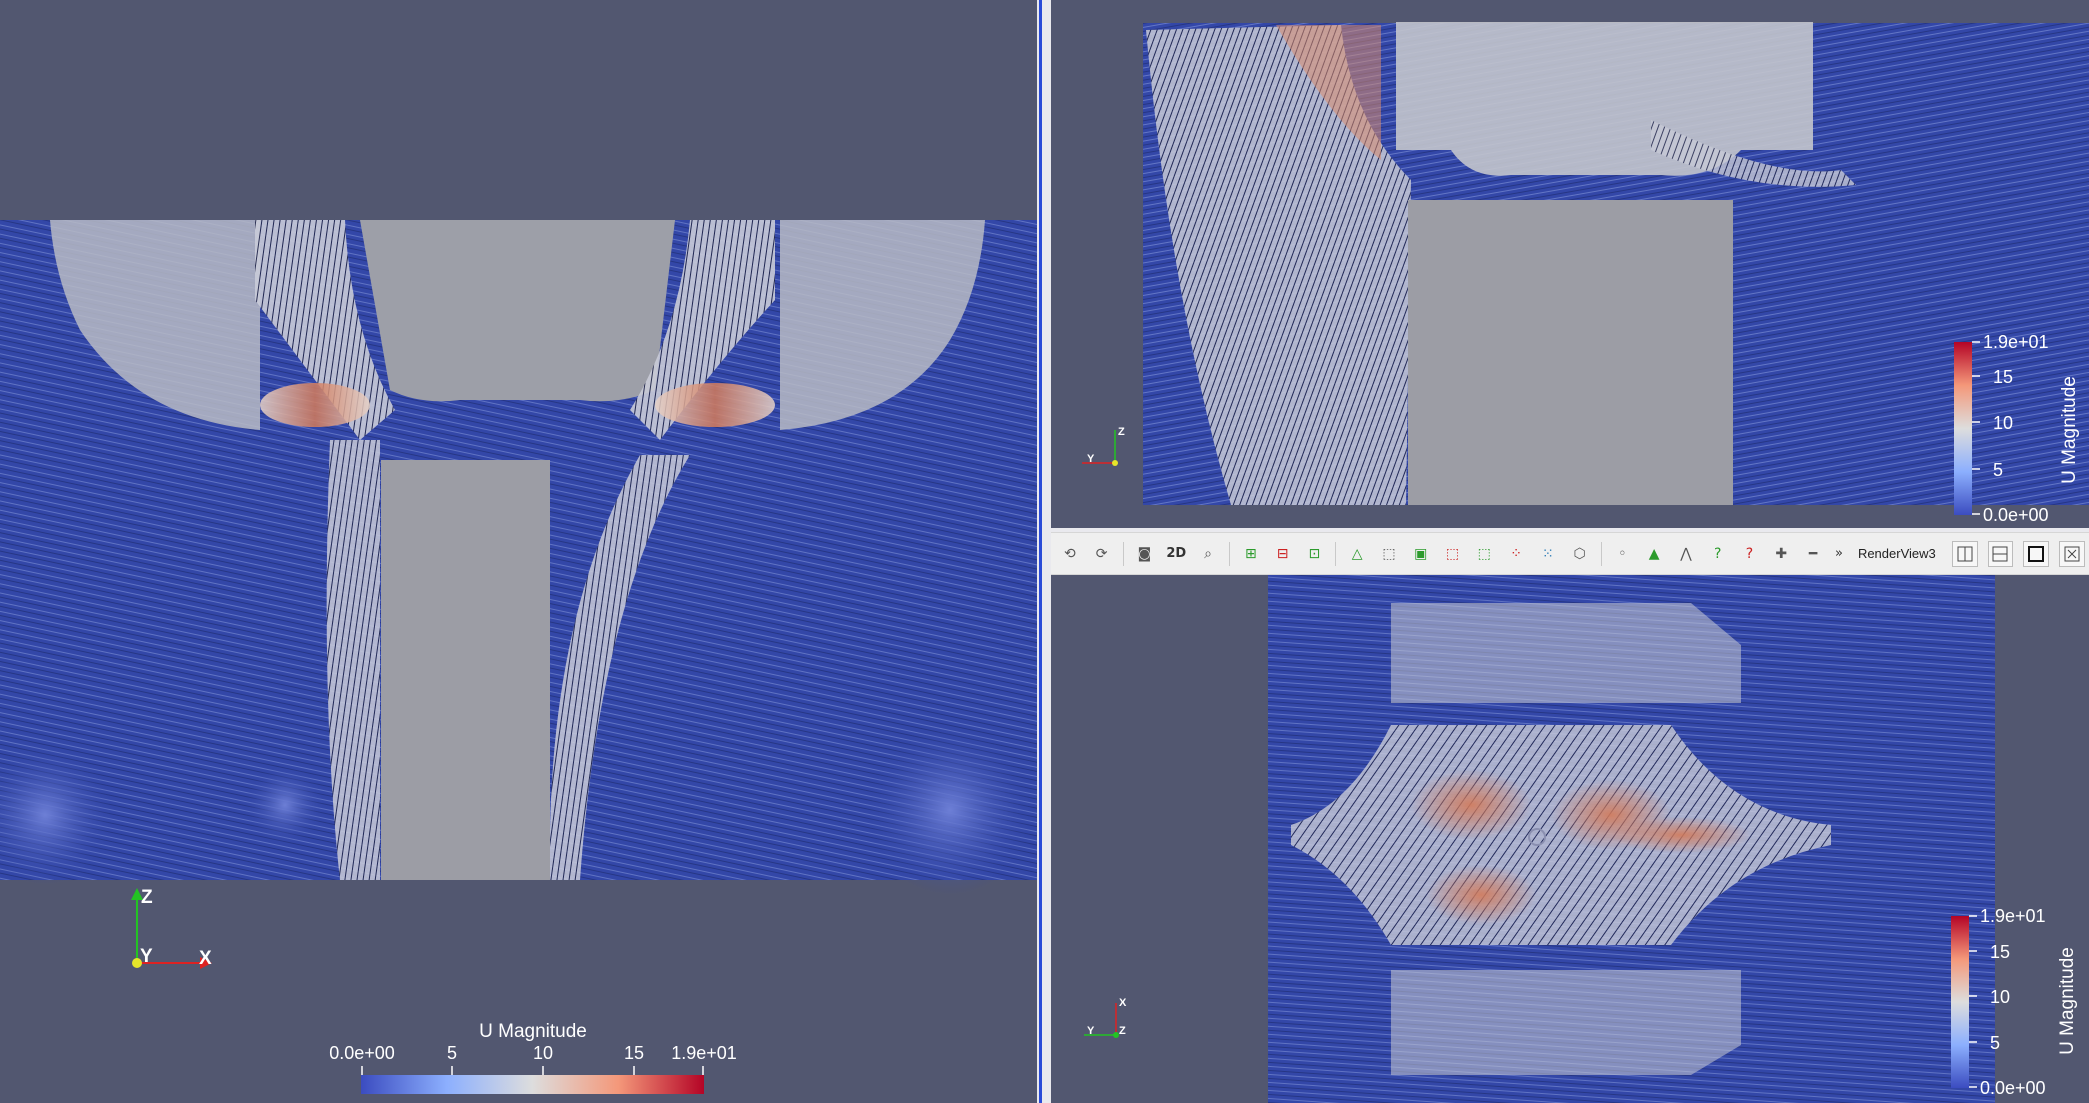 The image size is (2089, 1103). Describe the element at coordinates (1516, 554) in the screenshot. I see `select-points-grid-icon: ⁘` at that location.